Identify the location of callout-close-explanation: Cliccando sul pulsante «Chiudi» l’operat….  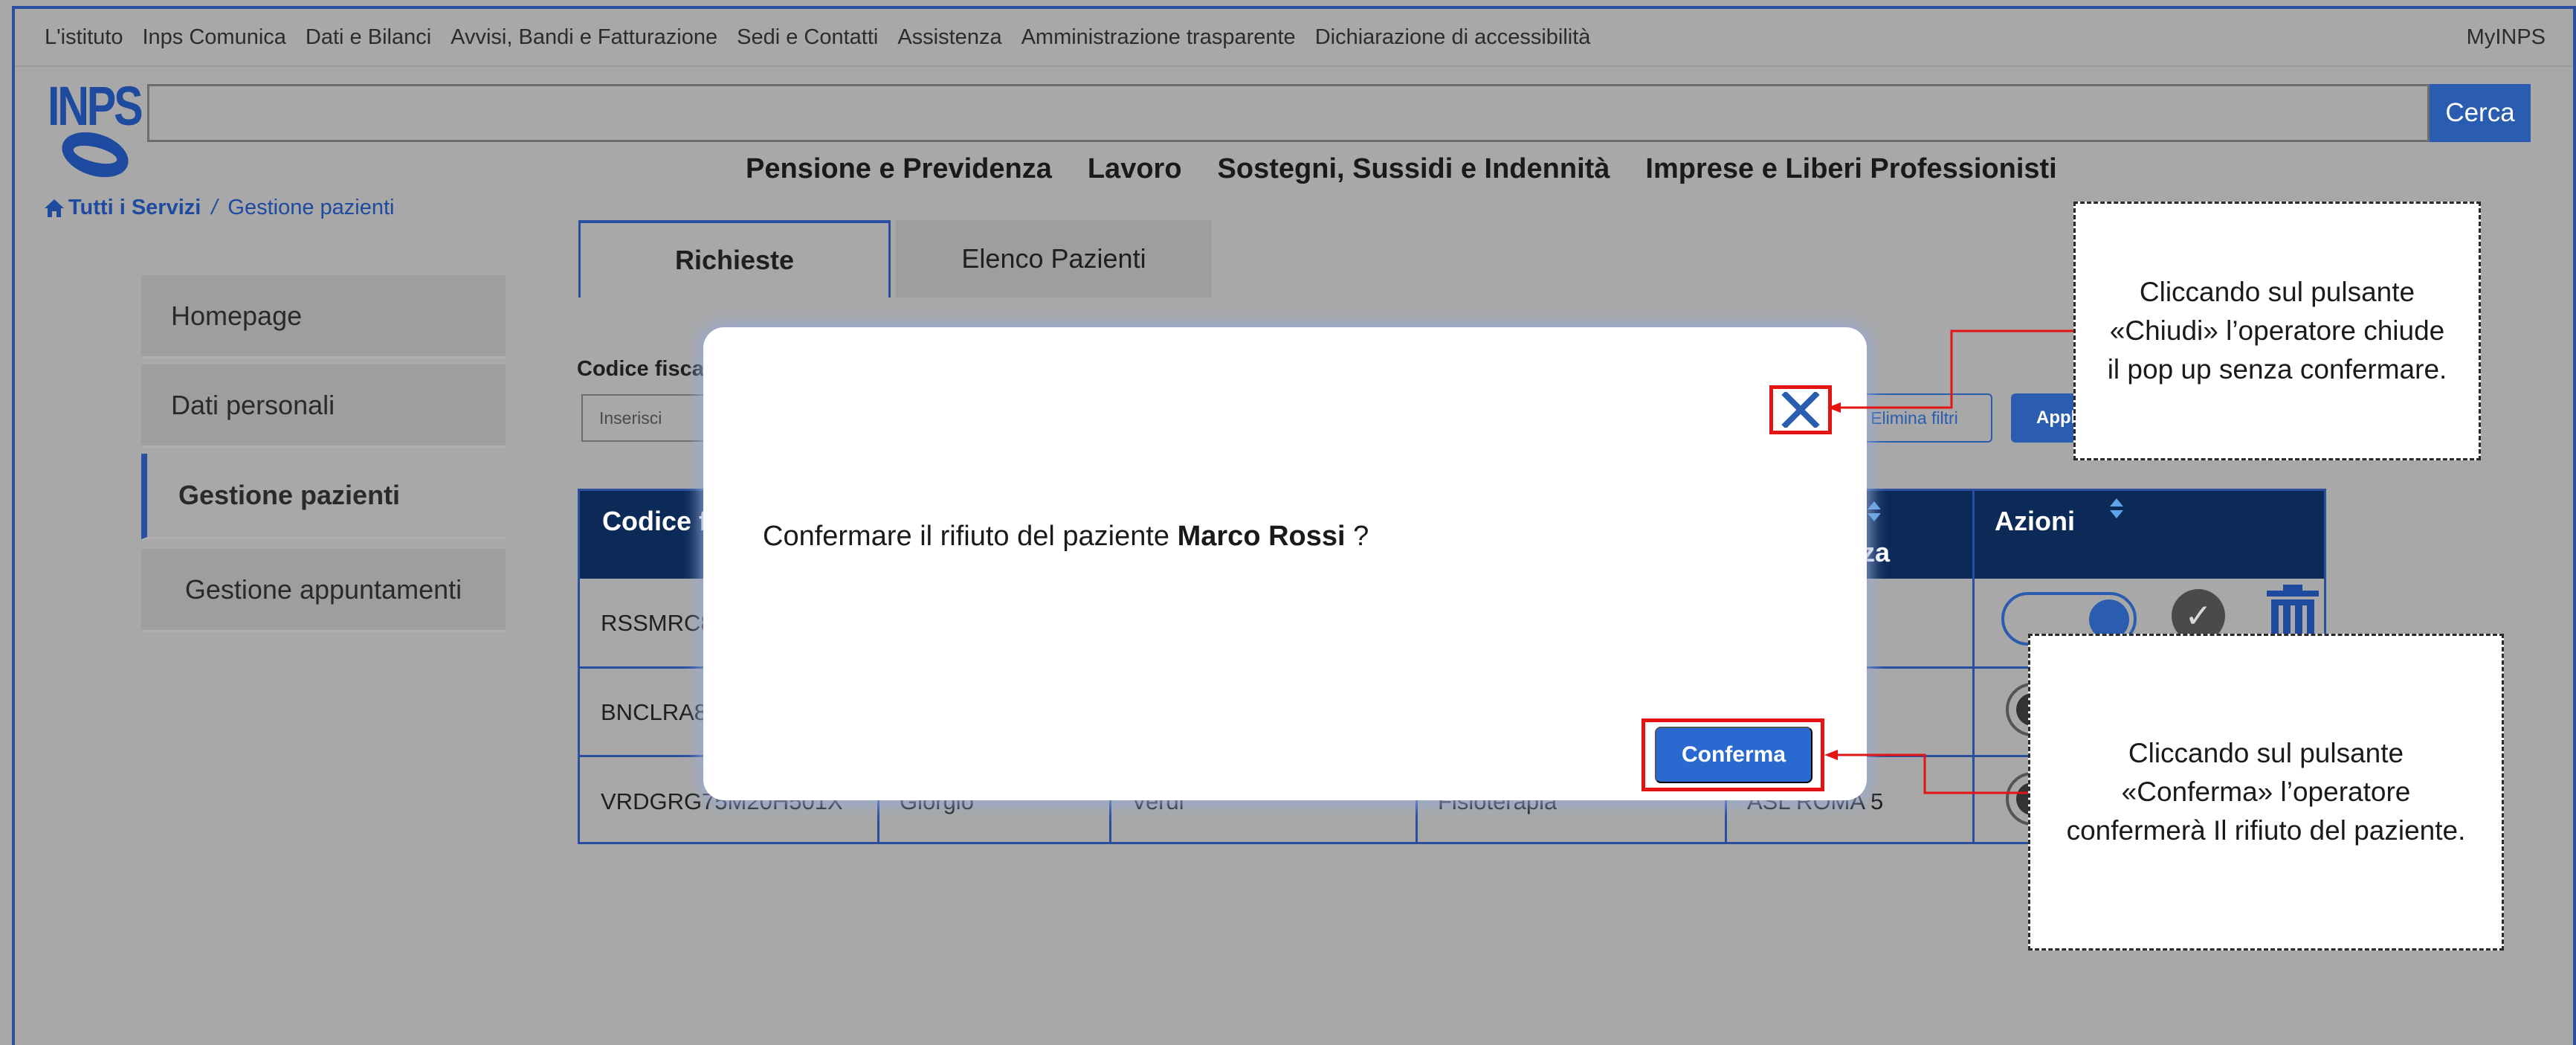
(2277, 331).